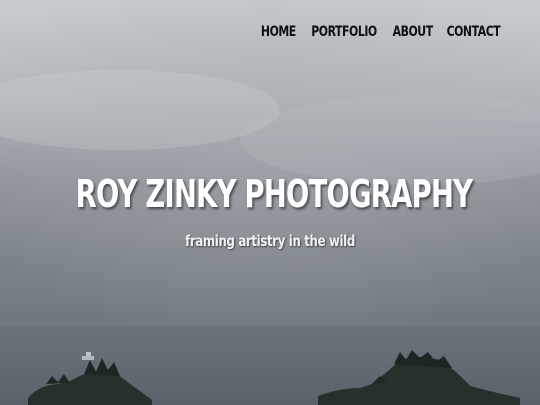 The width and height of the screenshot is (540, 405). What do you see at coordinates (270, 241) in the screenshot?
I see `site-tagline: framing artistry in the wild` at bounding box center [270, 241].